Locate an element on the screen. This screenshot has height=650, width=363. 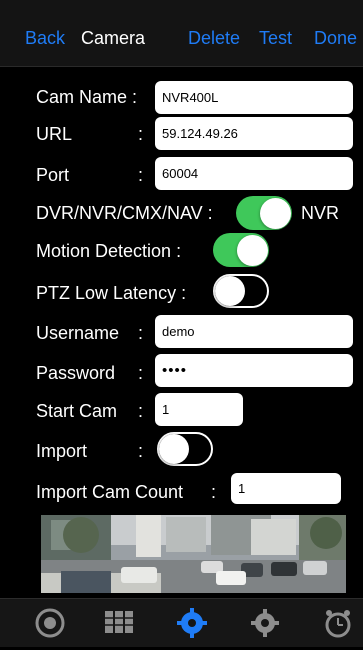
camera-preview-image is located at coordinates (193, 554).